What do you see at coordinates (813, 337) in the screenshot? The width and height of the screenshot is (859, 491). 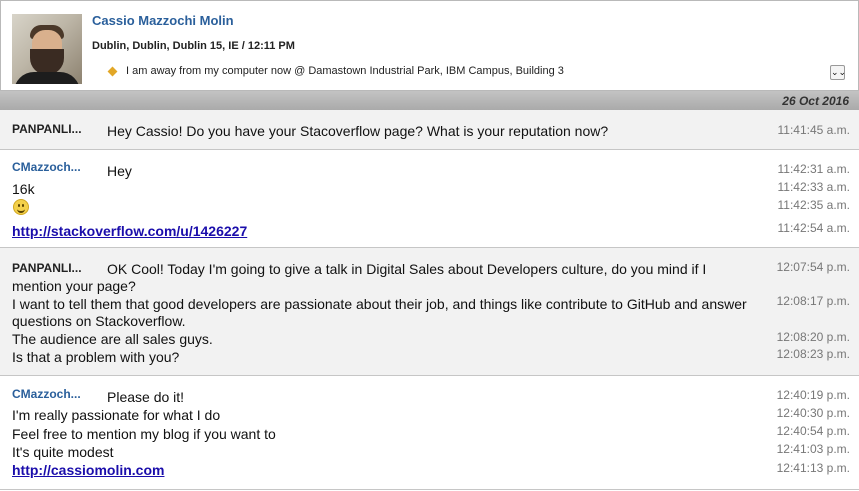 I see `message-time: 12:08:20 p.m.` at bounding box center [813, 337].